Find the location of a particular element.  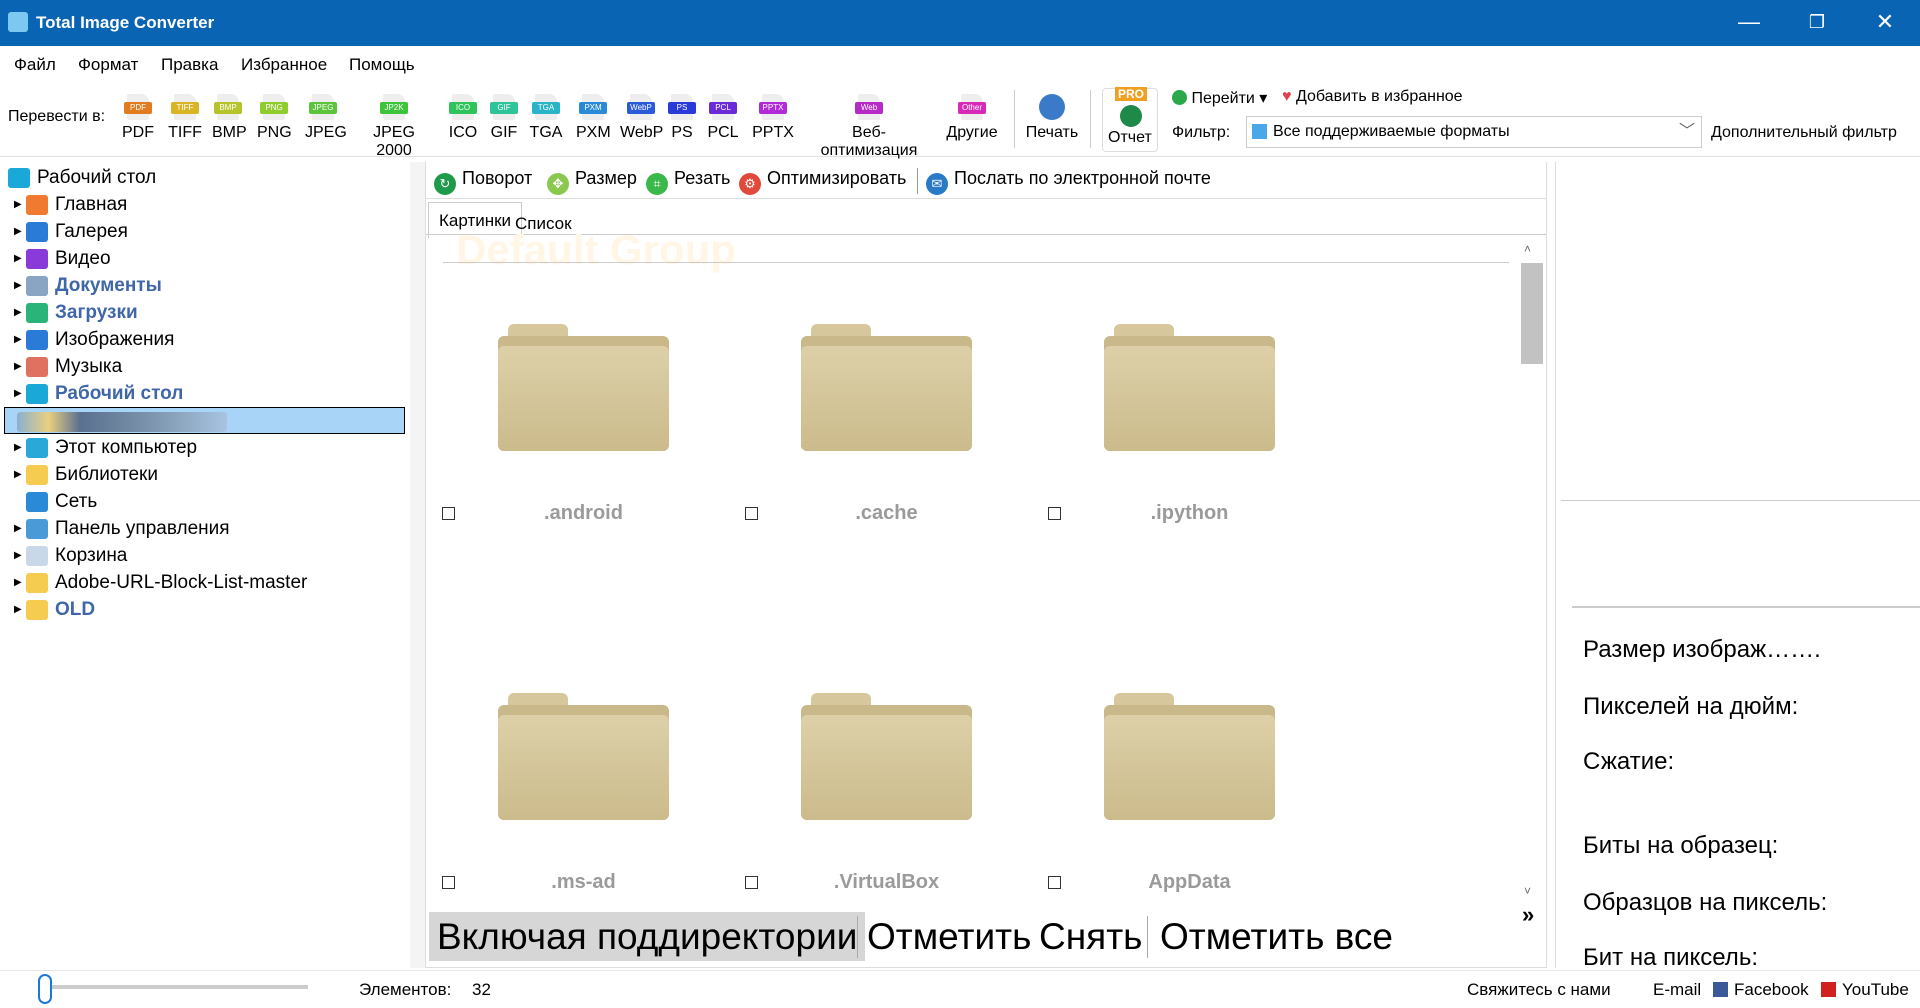

format-gif-button: GIF GIF is located at coordinates (504, 118).